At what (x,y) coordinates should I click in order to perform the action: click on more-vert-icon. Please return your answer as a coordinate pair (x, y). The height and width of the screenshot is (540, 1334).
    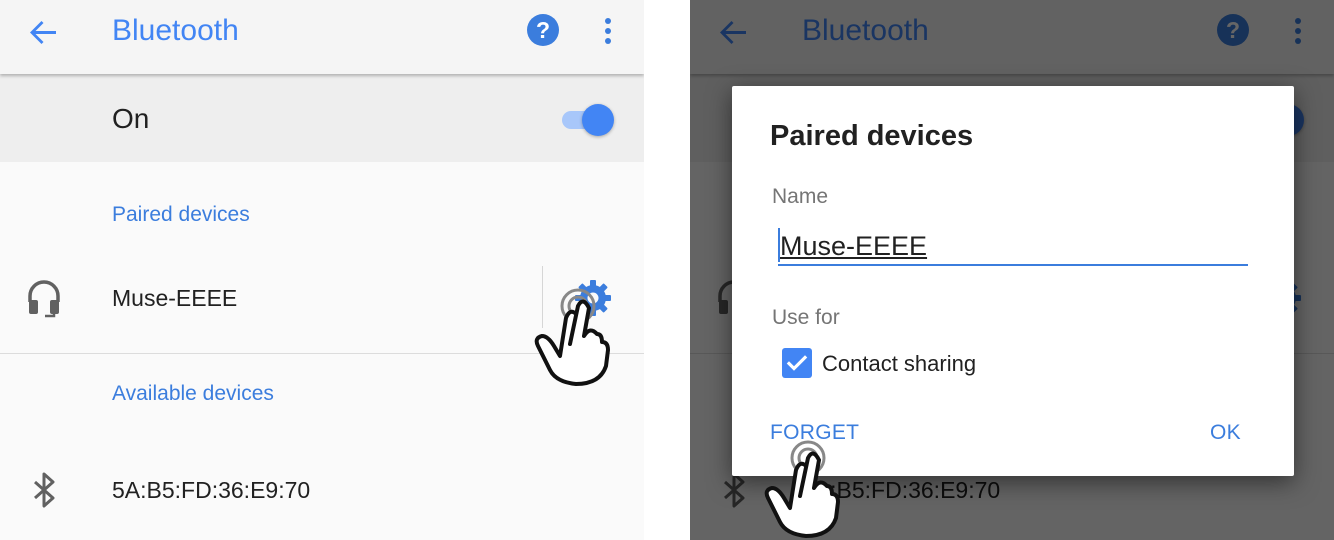
    Looking at the image, I should click on (608, 31).